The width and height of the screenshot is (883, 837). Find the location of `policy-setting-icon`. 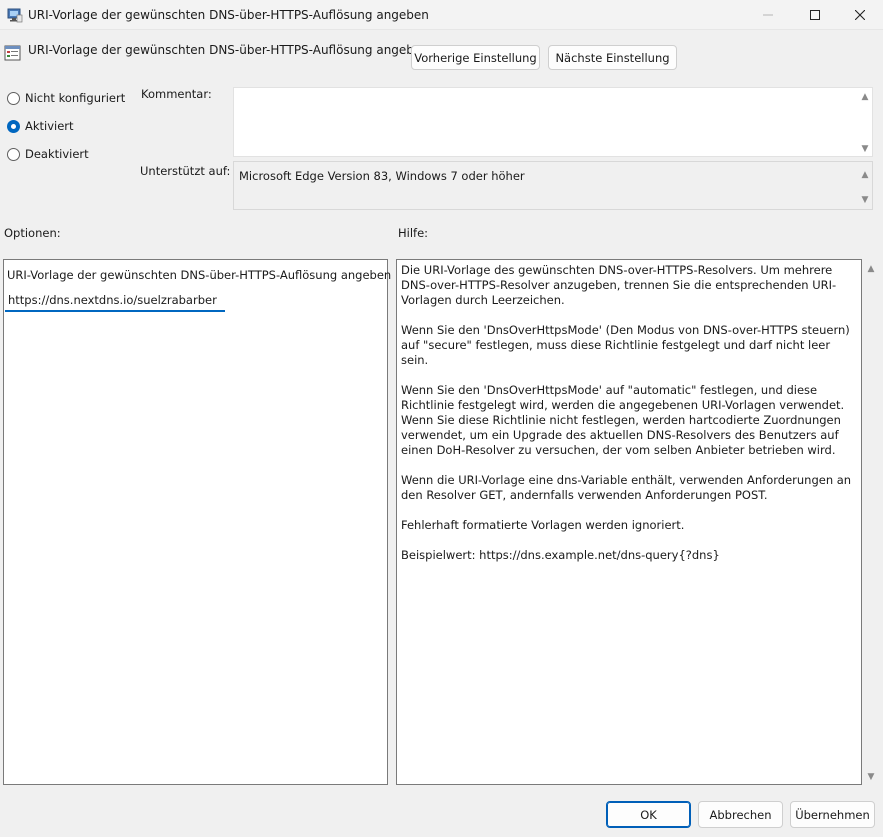

policy-setting-icon is located at coordinates (12, 53).